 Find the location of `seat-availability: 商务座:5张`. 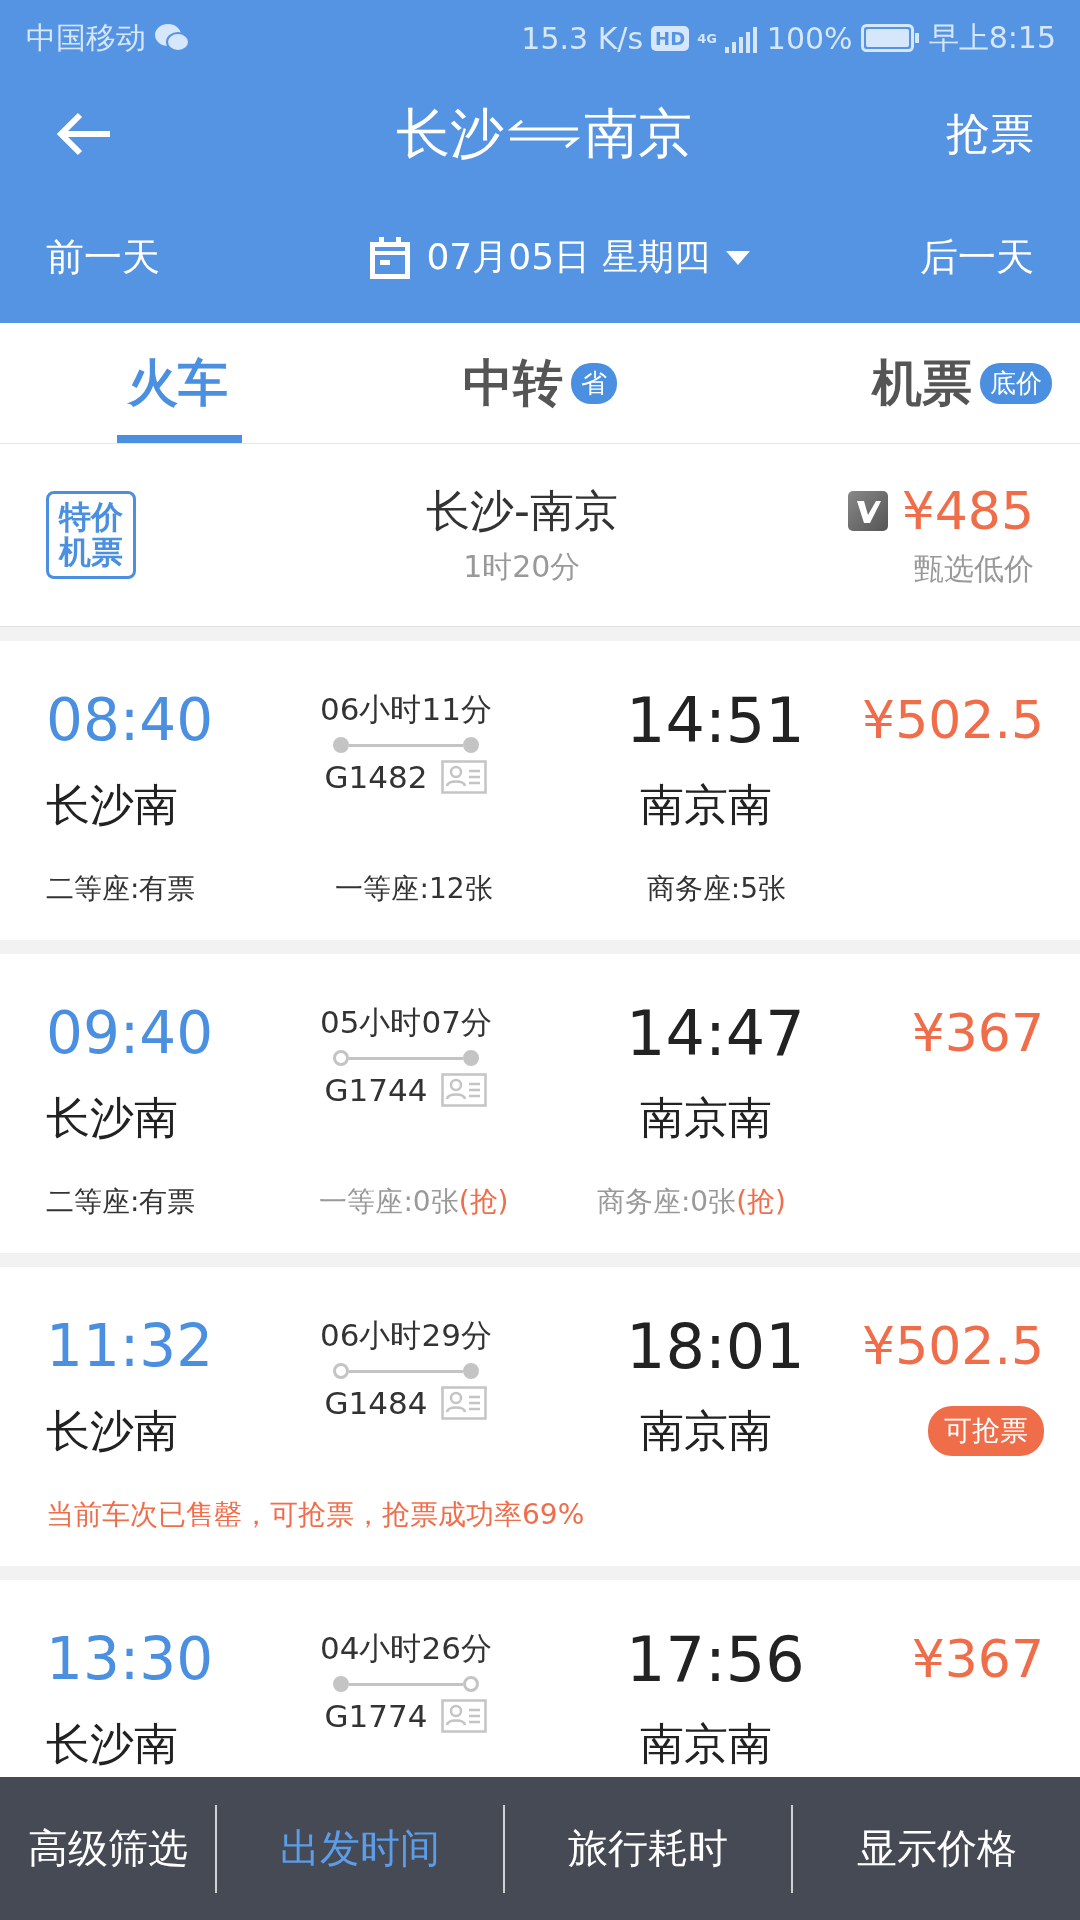

seat-availability: 商务座:5张 is located at coordinates (716, 888).